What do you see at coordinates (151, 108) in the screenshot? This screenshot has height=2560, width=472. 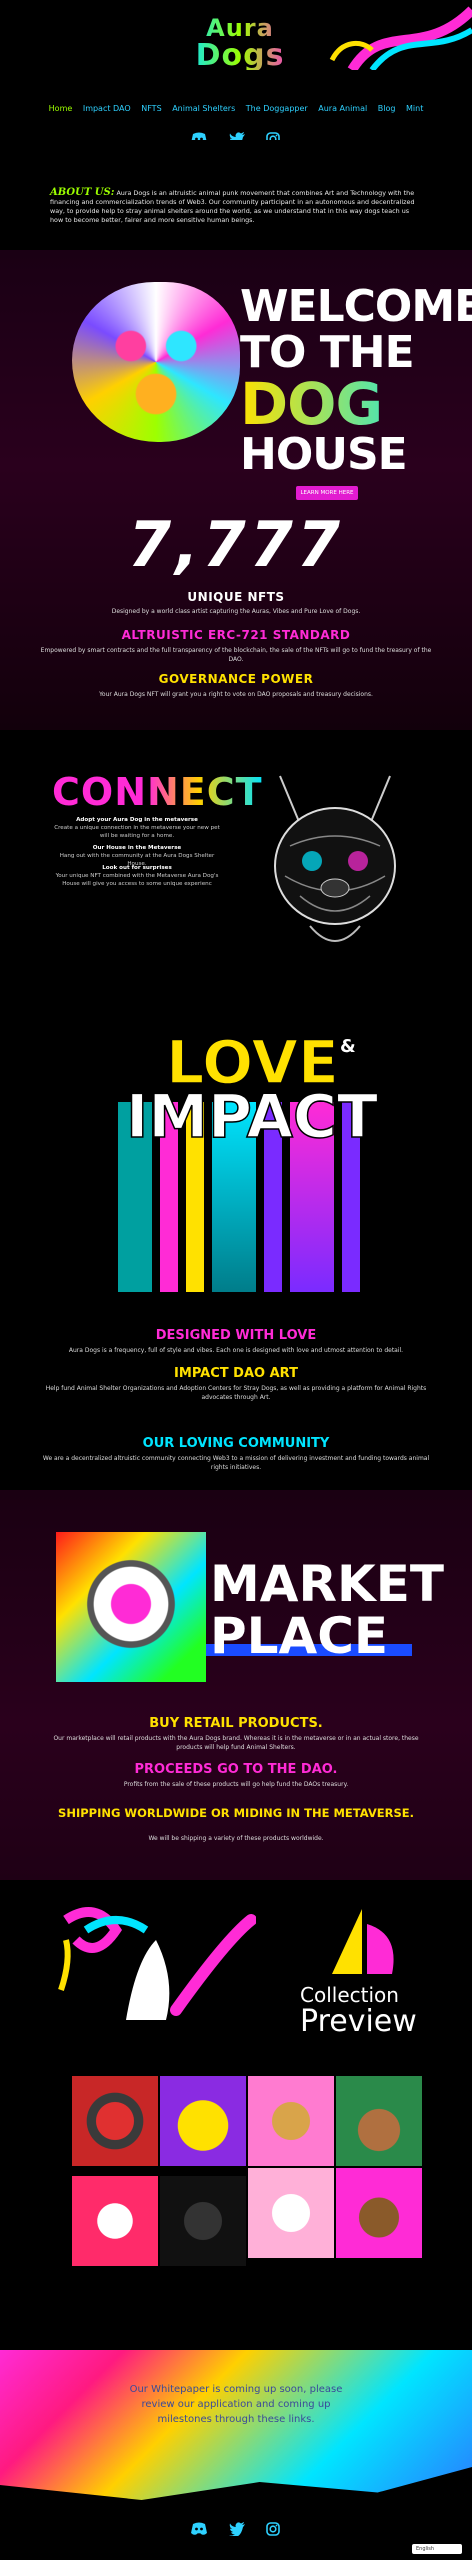 I see `nav-nfts: NFTS` at bounding box center [151, 108].